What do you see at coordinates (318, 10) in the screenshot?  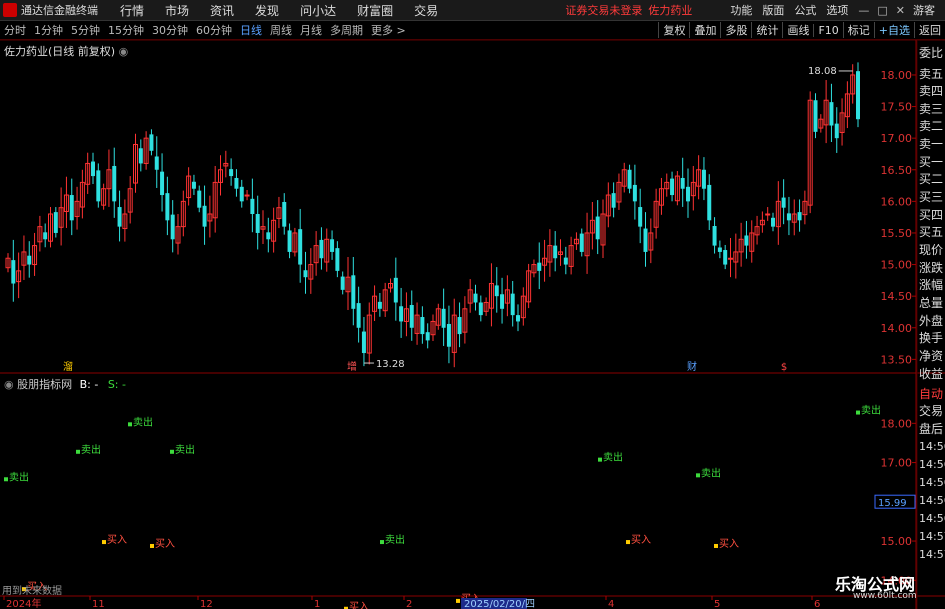 I see `menu-ask-xiaoda: 问小达` at bounding box center [318, 10].